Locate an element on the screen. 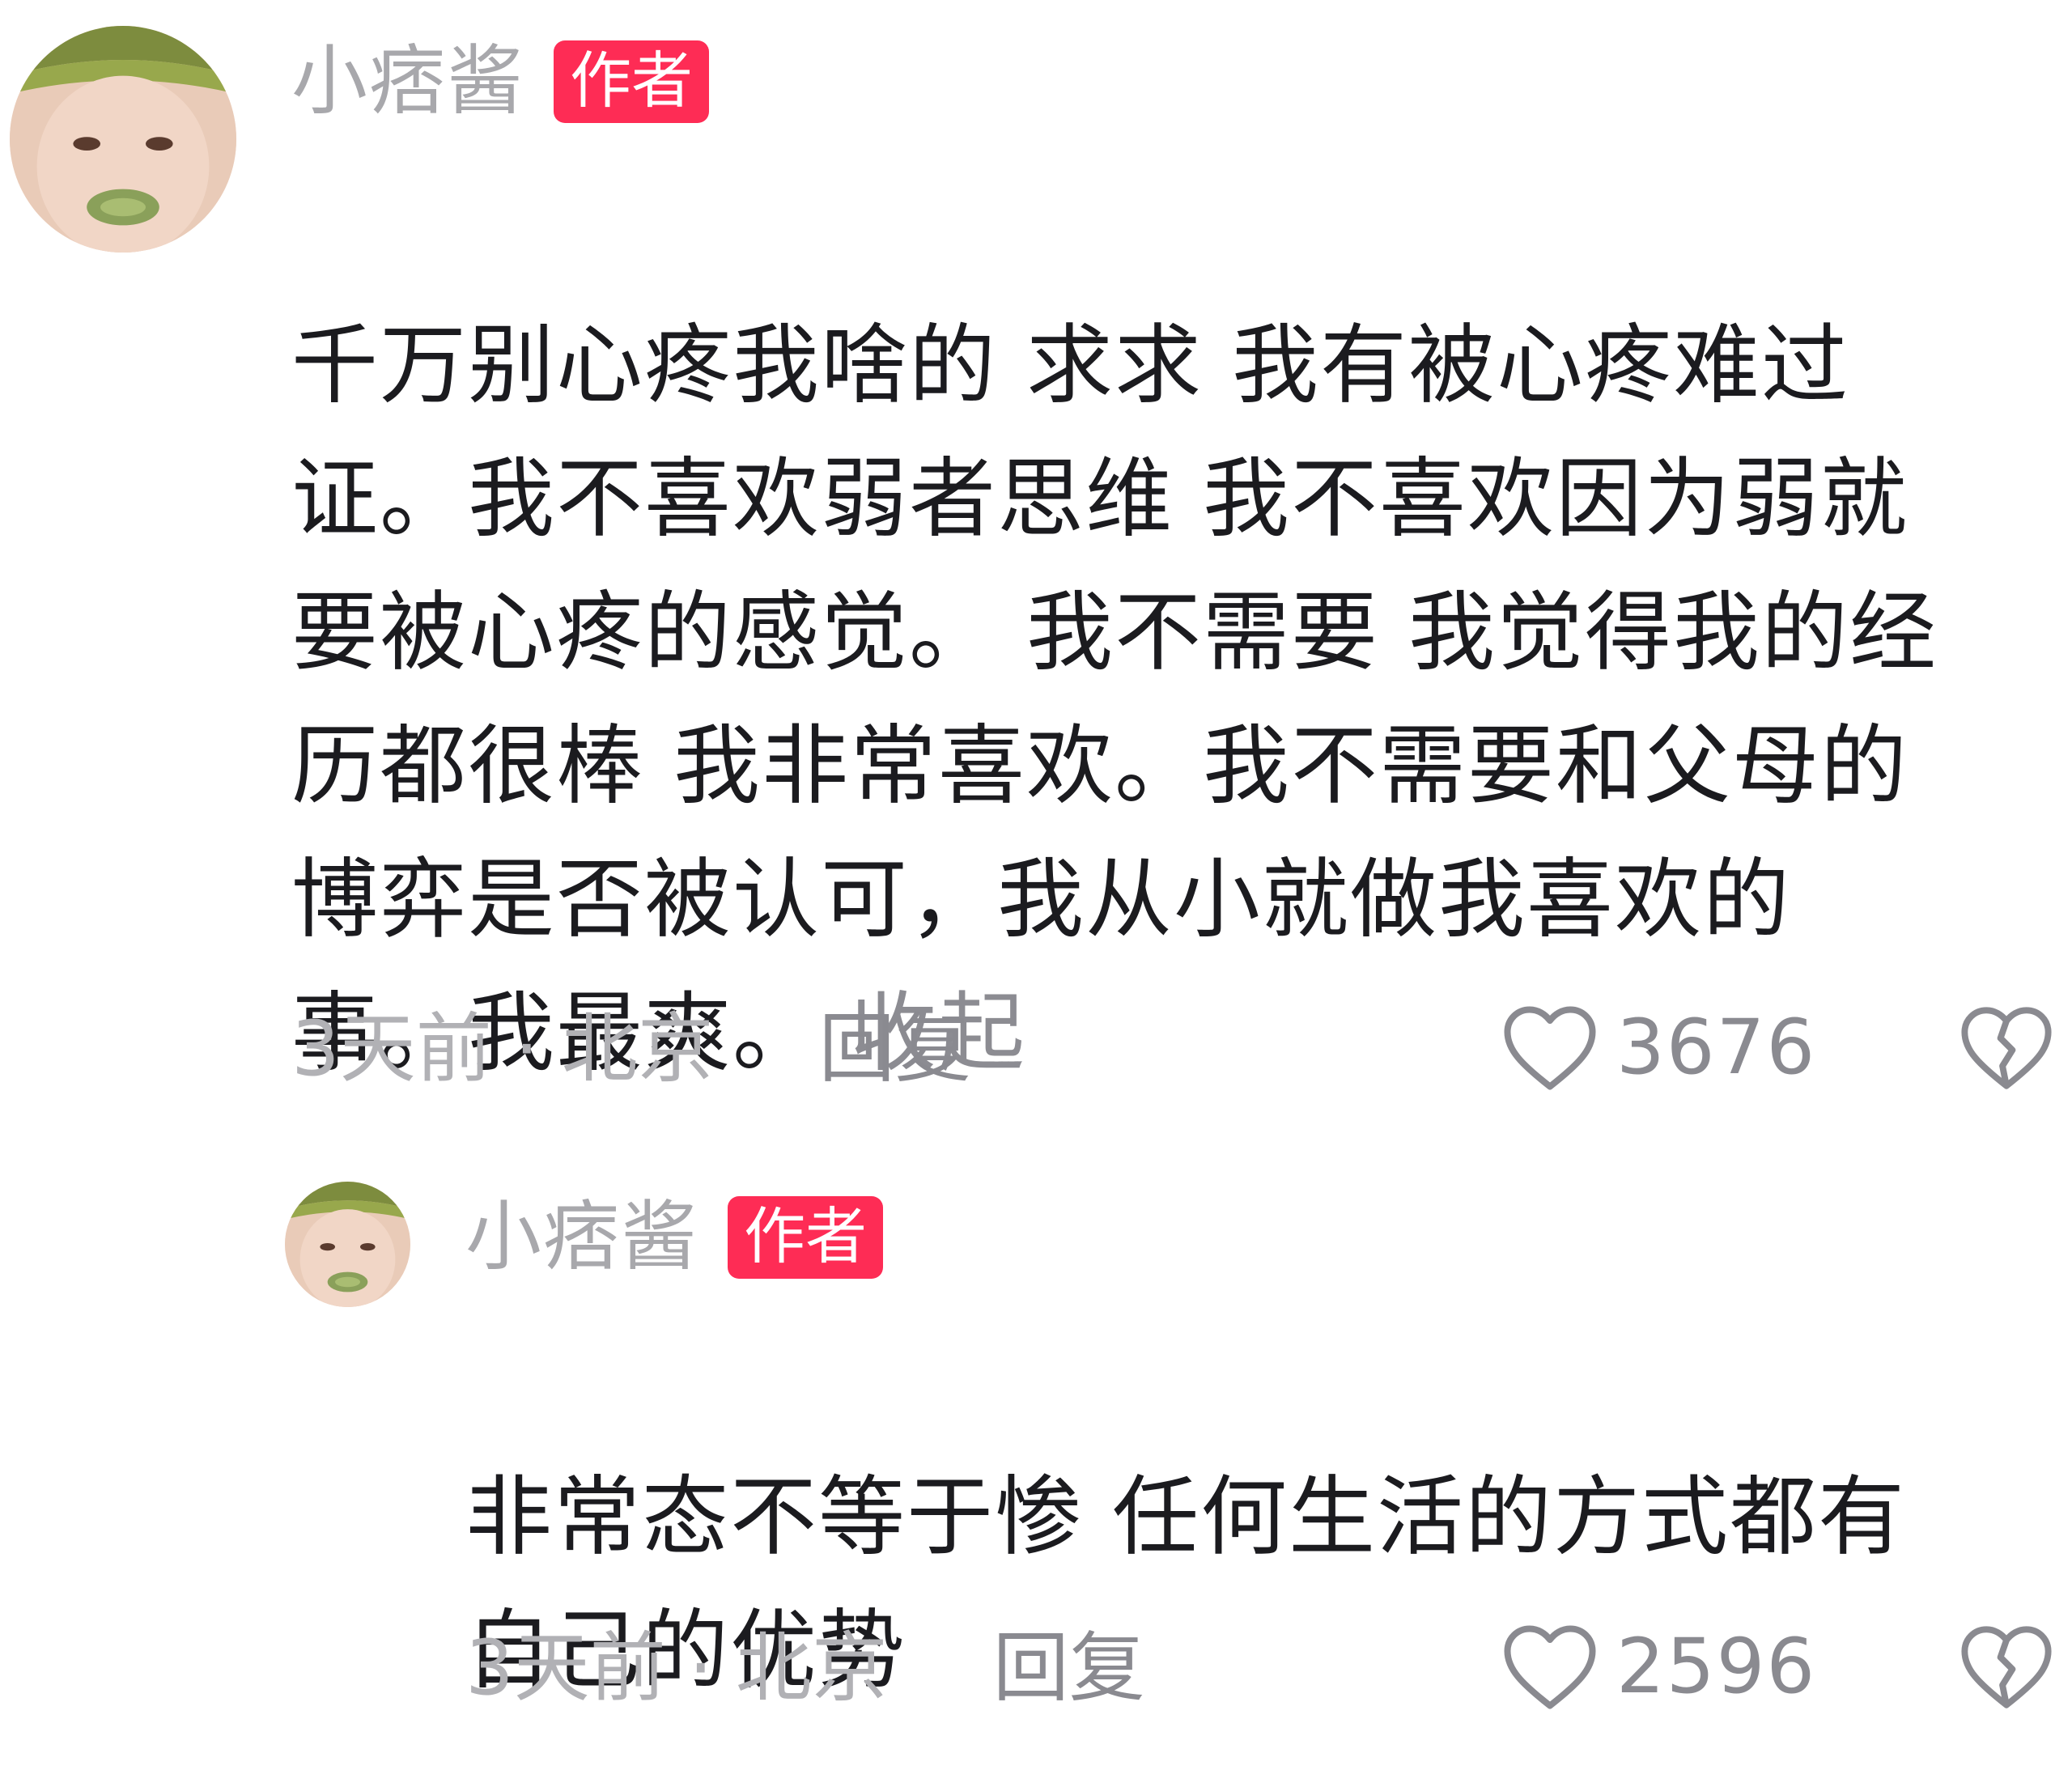  like-count: 2596 is located at coordinates (1716, 1667).